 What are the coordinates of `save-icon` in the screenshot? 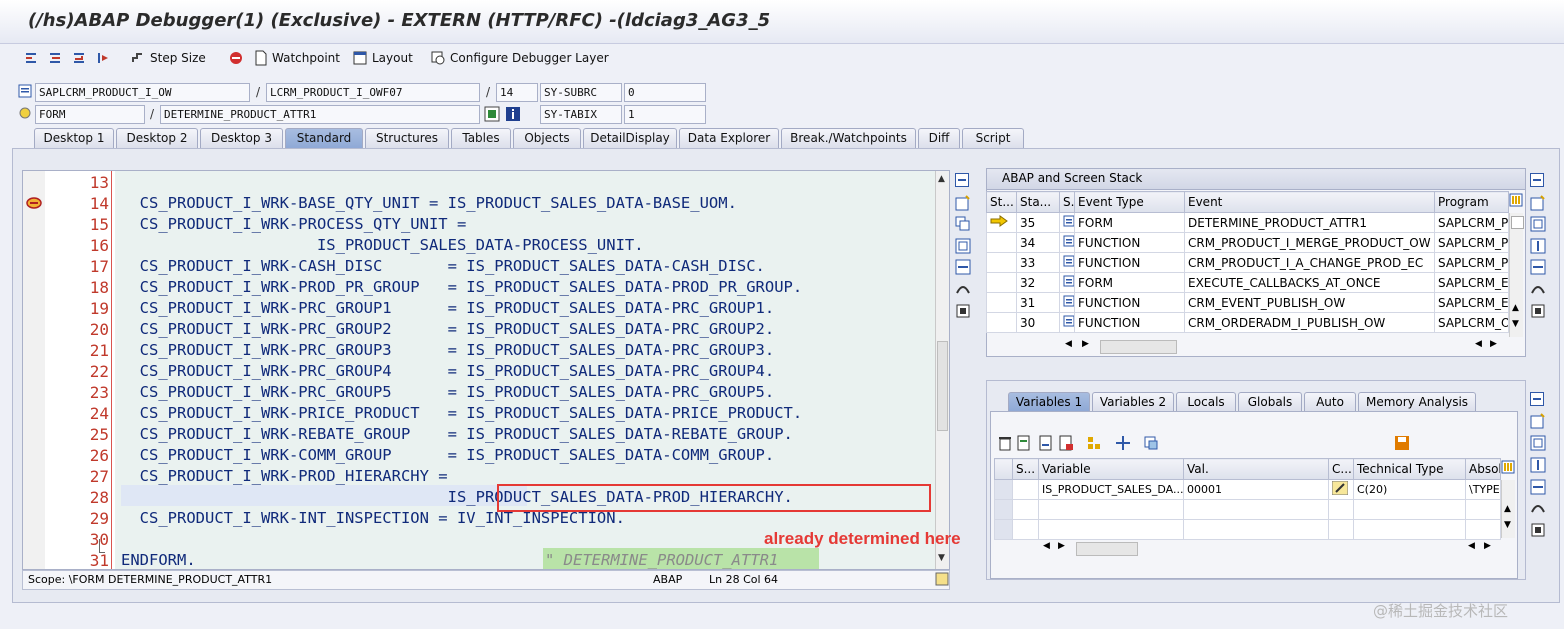 It's located at (1402, 444).